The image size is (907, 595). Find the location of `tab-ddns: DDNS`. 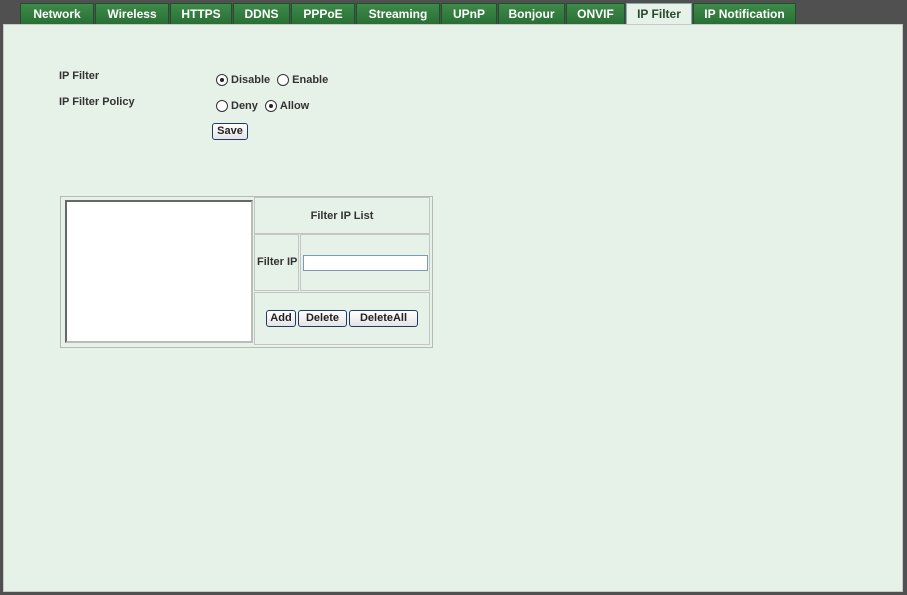

tab-ddns: DDNS is located at coordinates (261, 13).